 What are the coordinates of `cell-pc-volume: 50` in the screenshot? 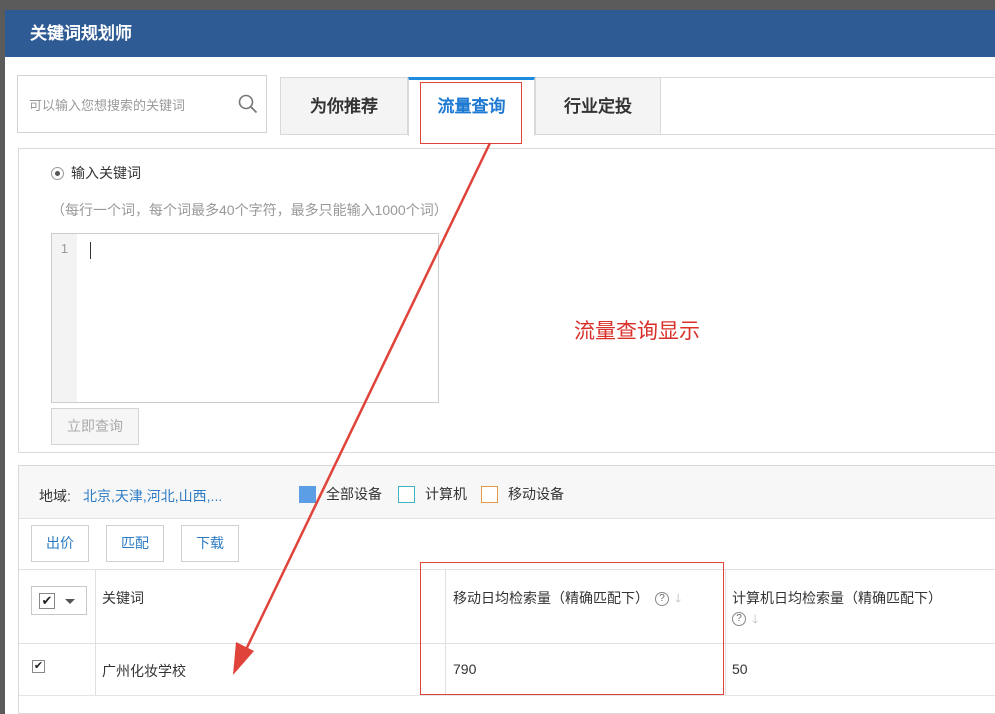 It's located at (740, 669).